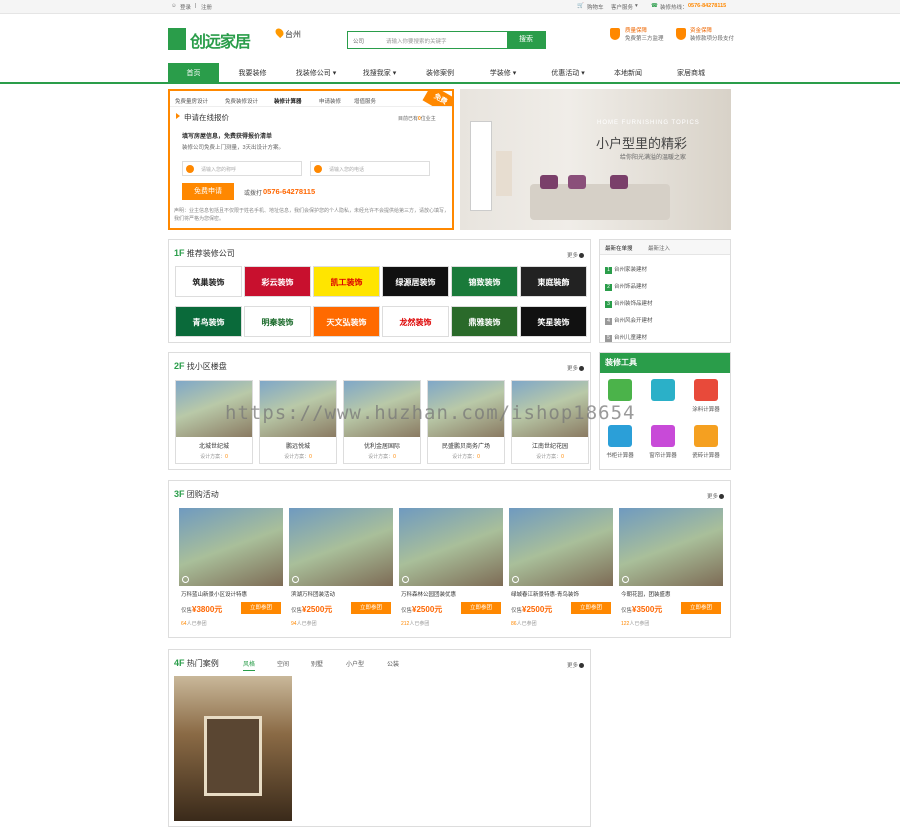 The image size is (900, 827). What do you see at coordinates (185, 7) in the screenshot?
I see `login-link: 登录` at bounding box center [185, 7].